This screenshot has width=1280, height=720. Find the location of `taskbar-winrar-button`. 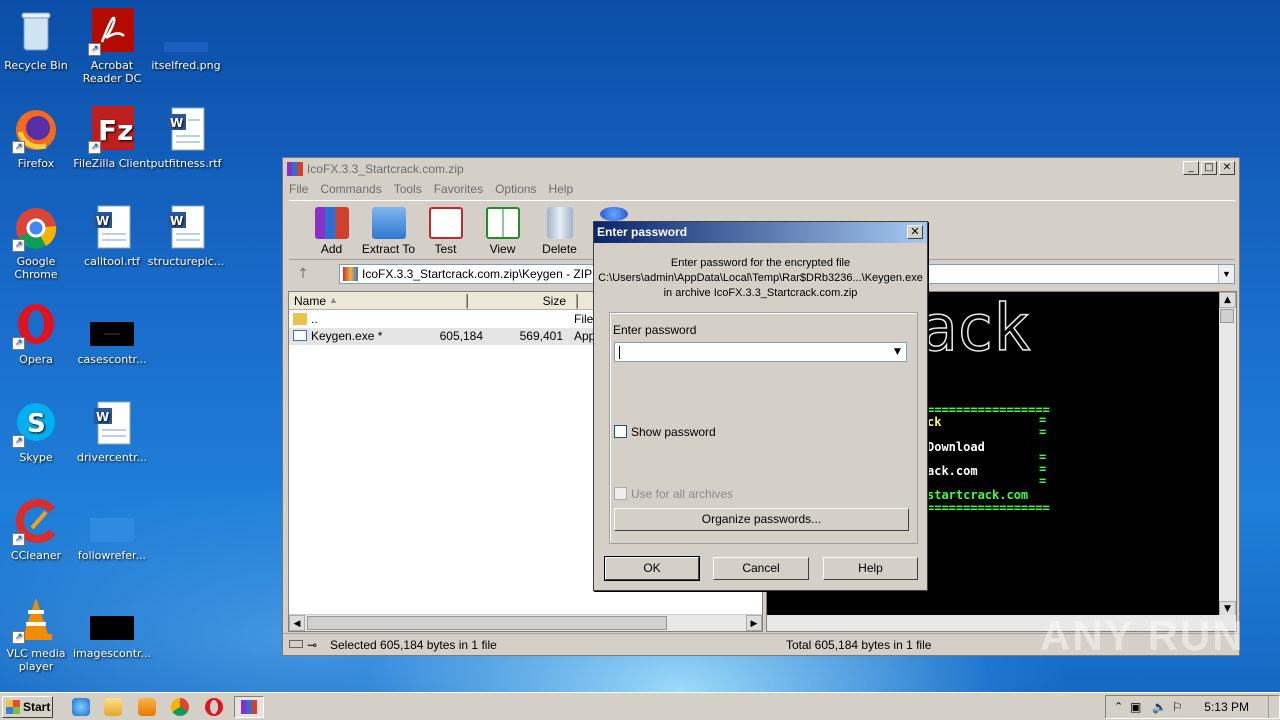

taskbar-winrar-button is located at coordinates (249, 707).